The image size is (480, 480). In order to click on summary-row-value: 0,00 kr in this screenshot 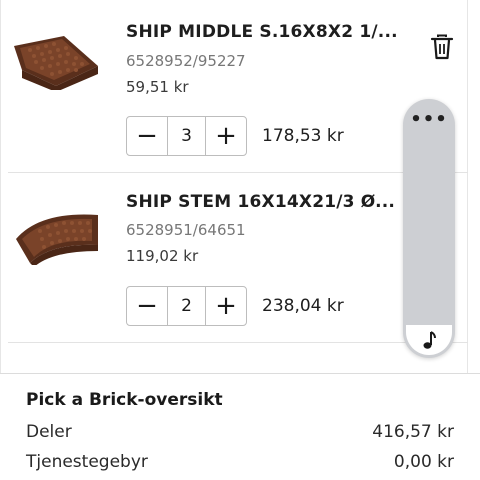, I will do `click(423, 462)`.